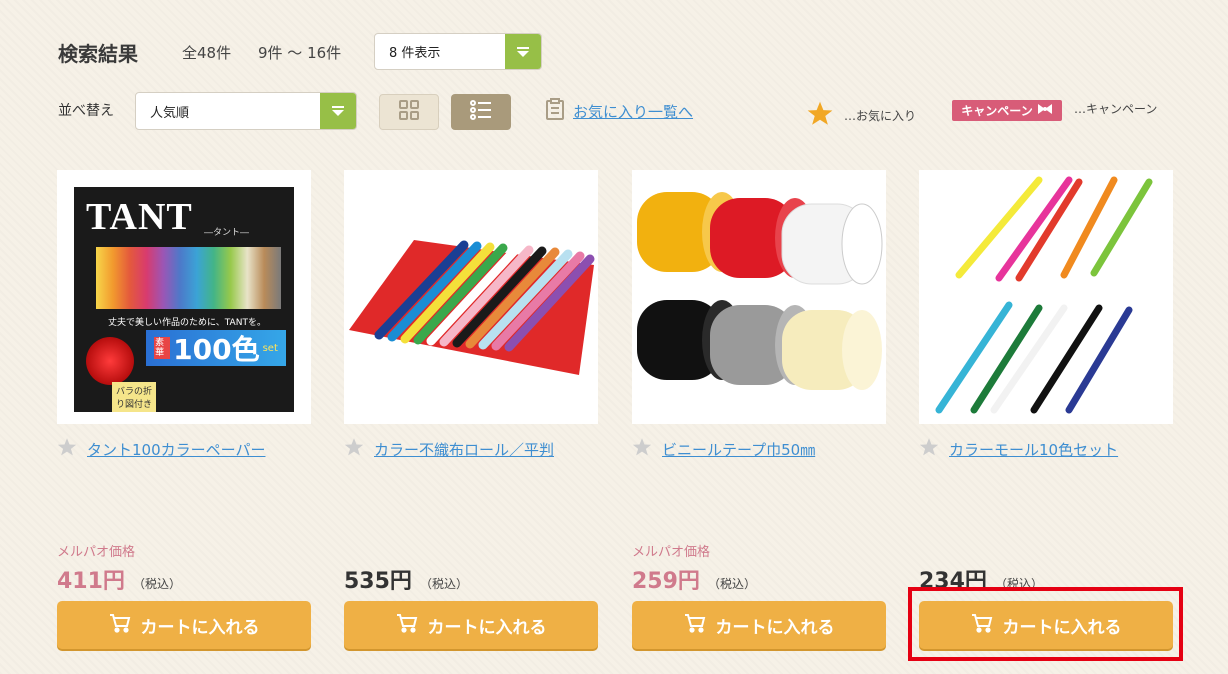 The width and height of the screenshot is (1228, 674). Describe the element at coordinates (227, 233) in the screenshot. I see `tant-sub-text: ―タント―` at that location.